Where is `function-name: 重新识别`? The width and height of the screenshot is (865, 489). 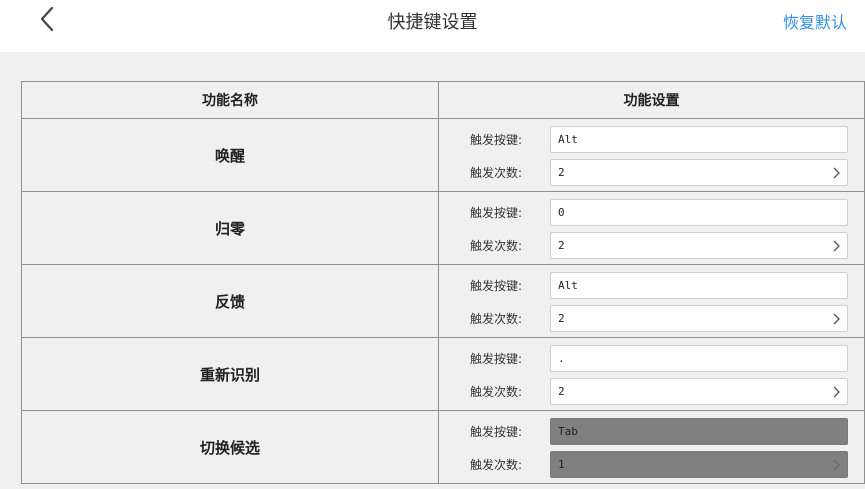 function-name: 重新识别 is located at coordinates (230, 374).